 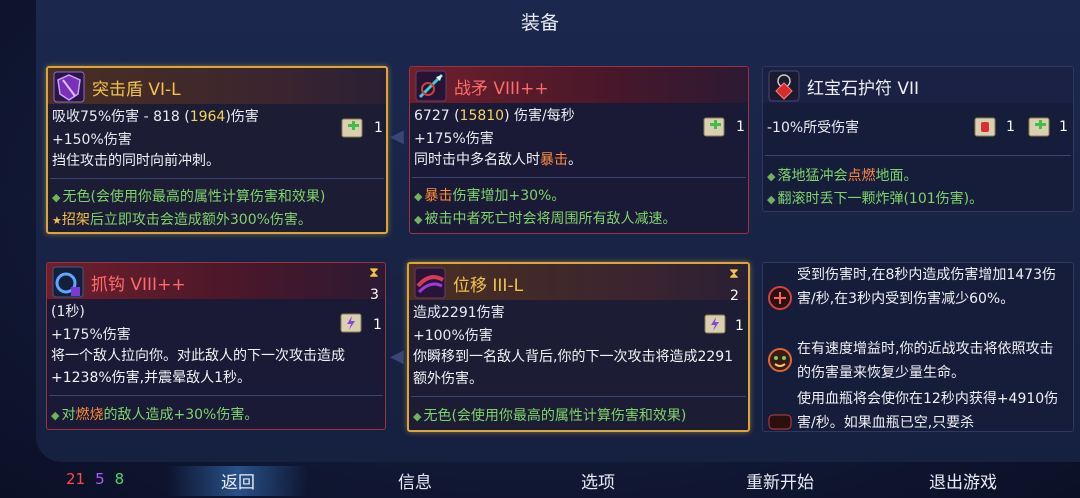 I want to click on quit-game-button: 退出游戏, so click(x=963, y=480).